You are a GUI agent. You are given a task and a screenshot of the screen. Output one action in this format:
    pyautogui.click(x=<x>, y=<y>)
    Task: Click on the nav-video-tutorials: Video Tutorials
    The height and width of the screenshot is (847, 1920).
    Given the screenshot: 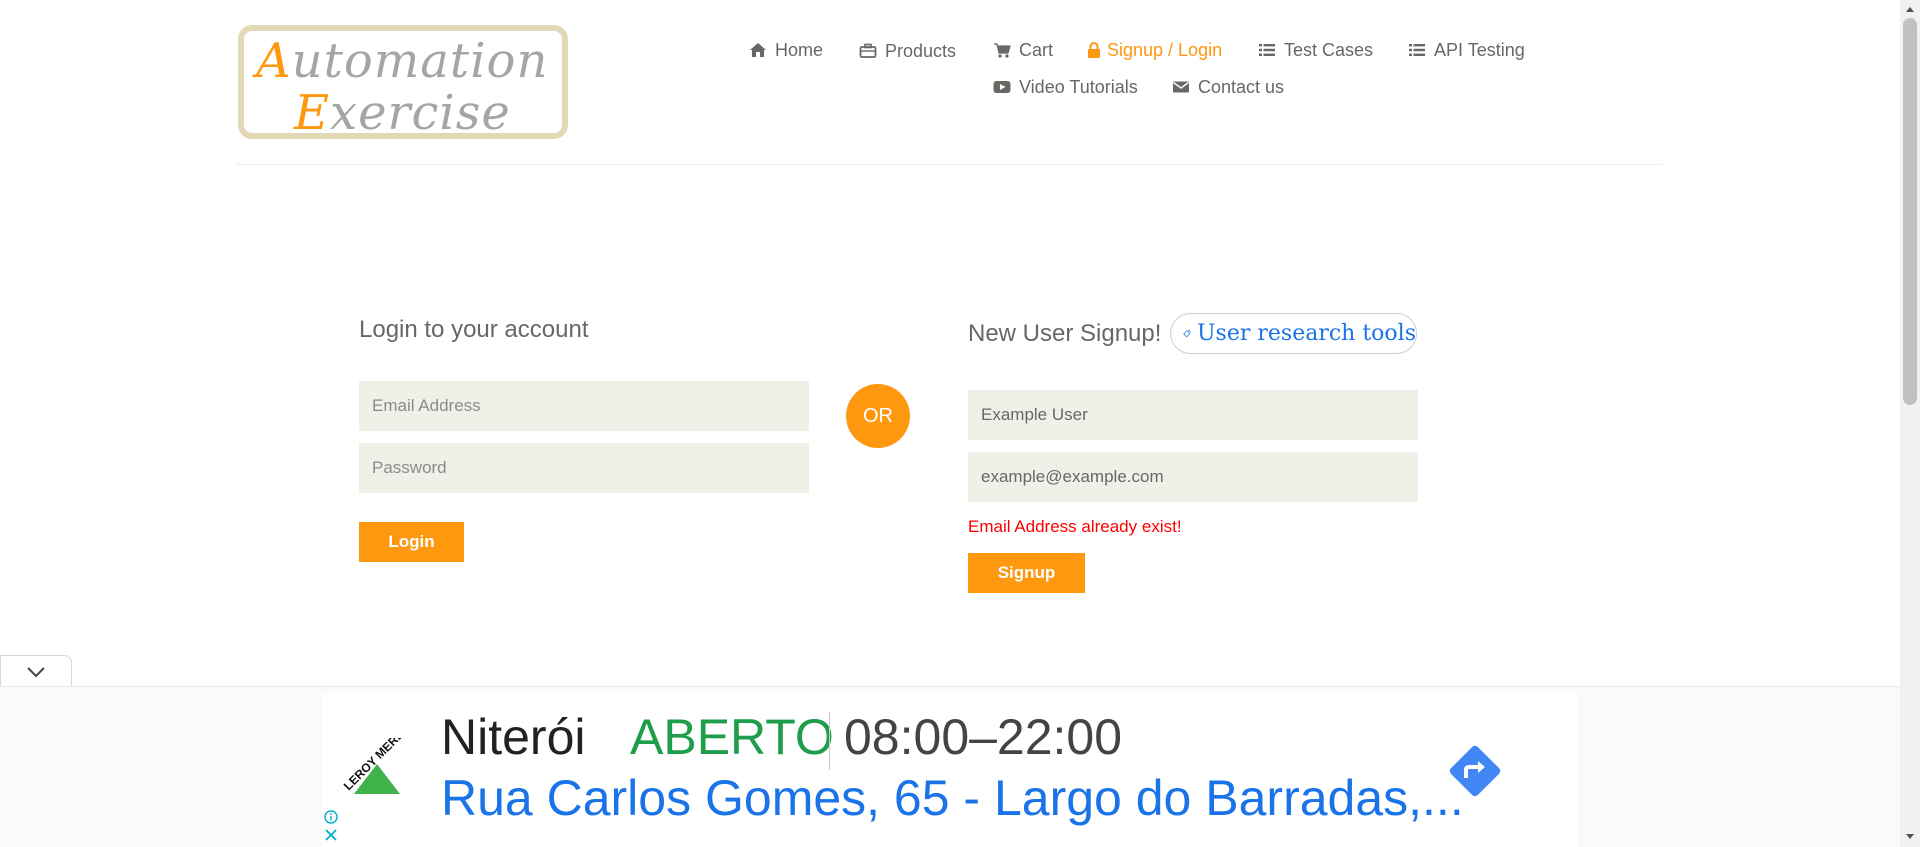 What is the action you would take?
    pyautogui.click(x=1065, y=87)
    